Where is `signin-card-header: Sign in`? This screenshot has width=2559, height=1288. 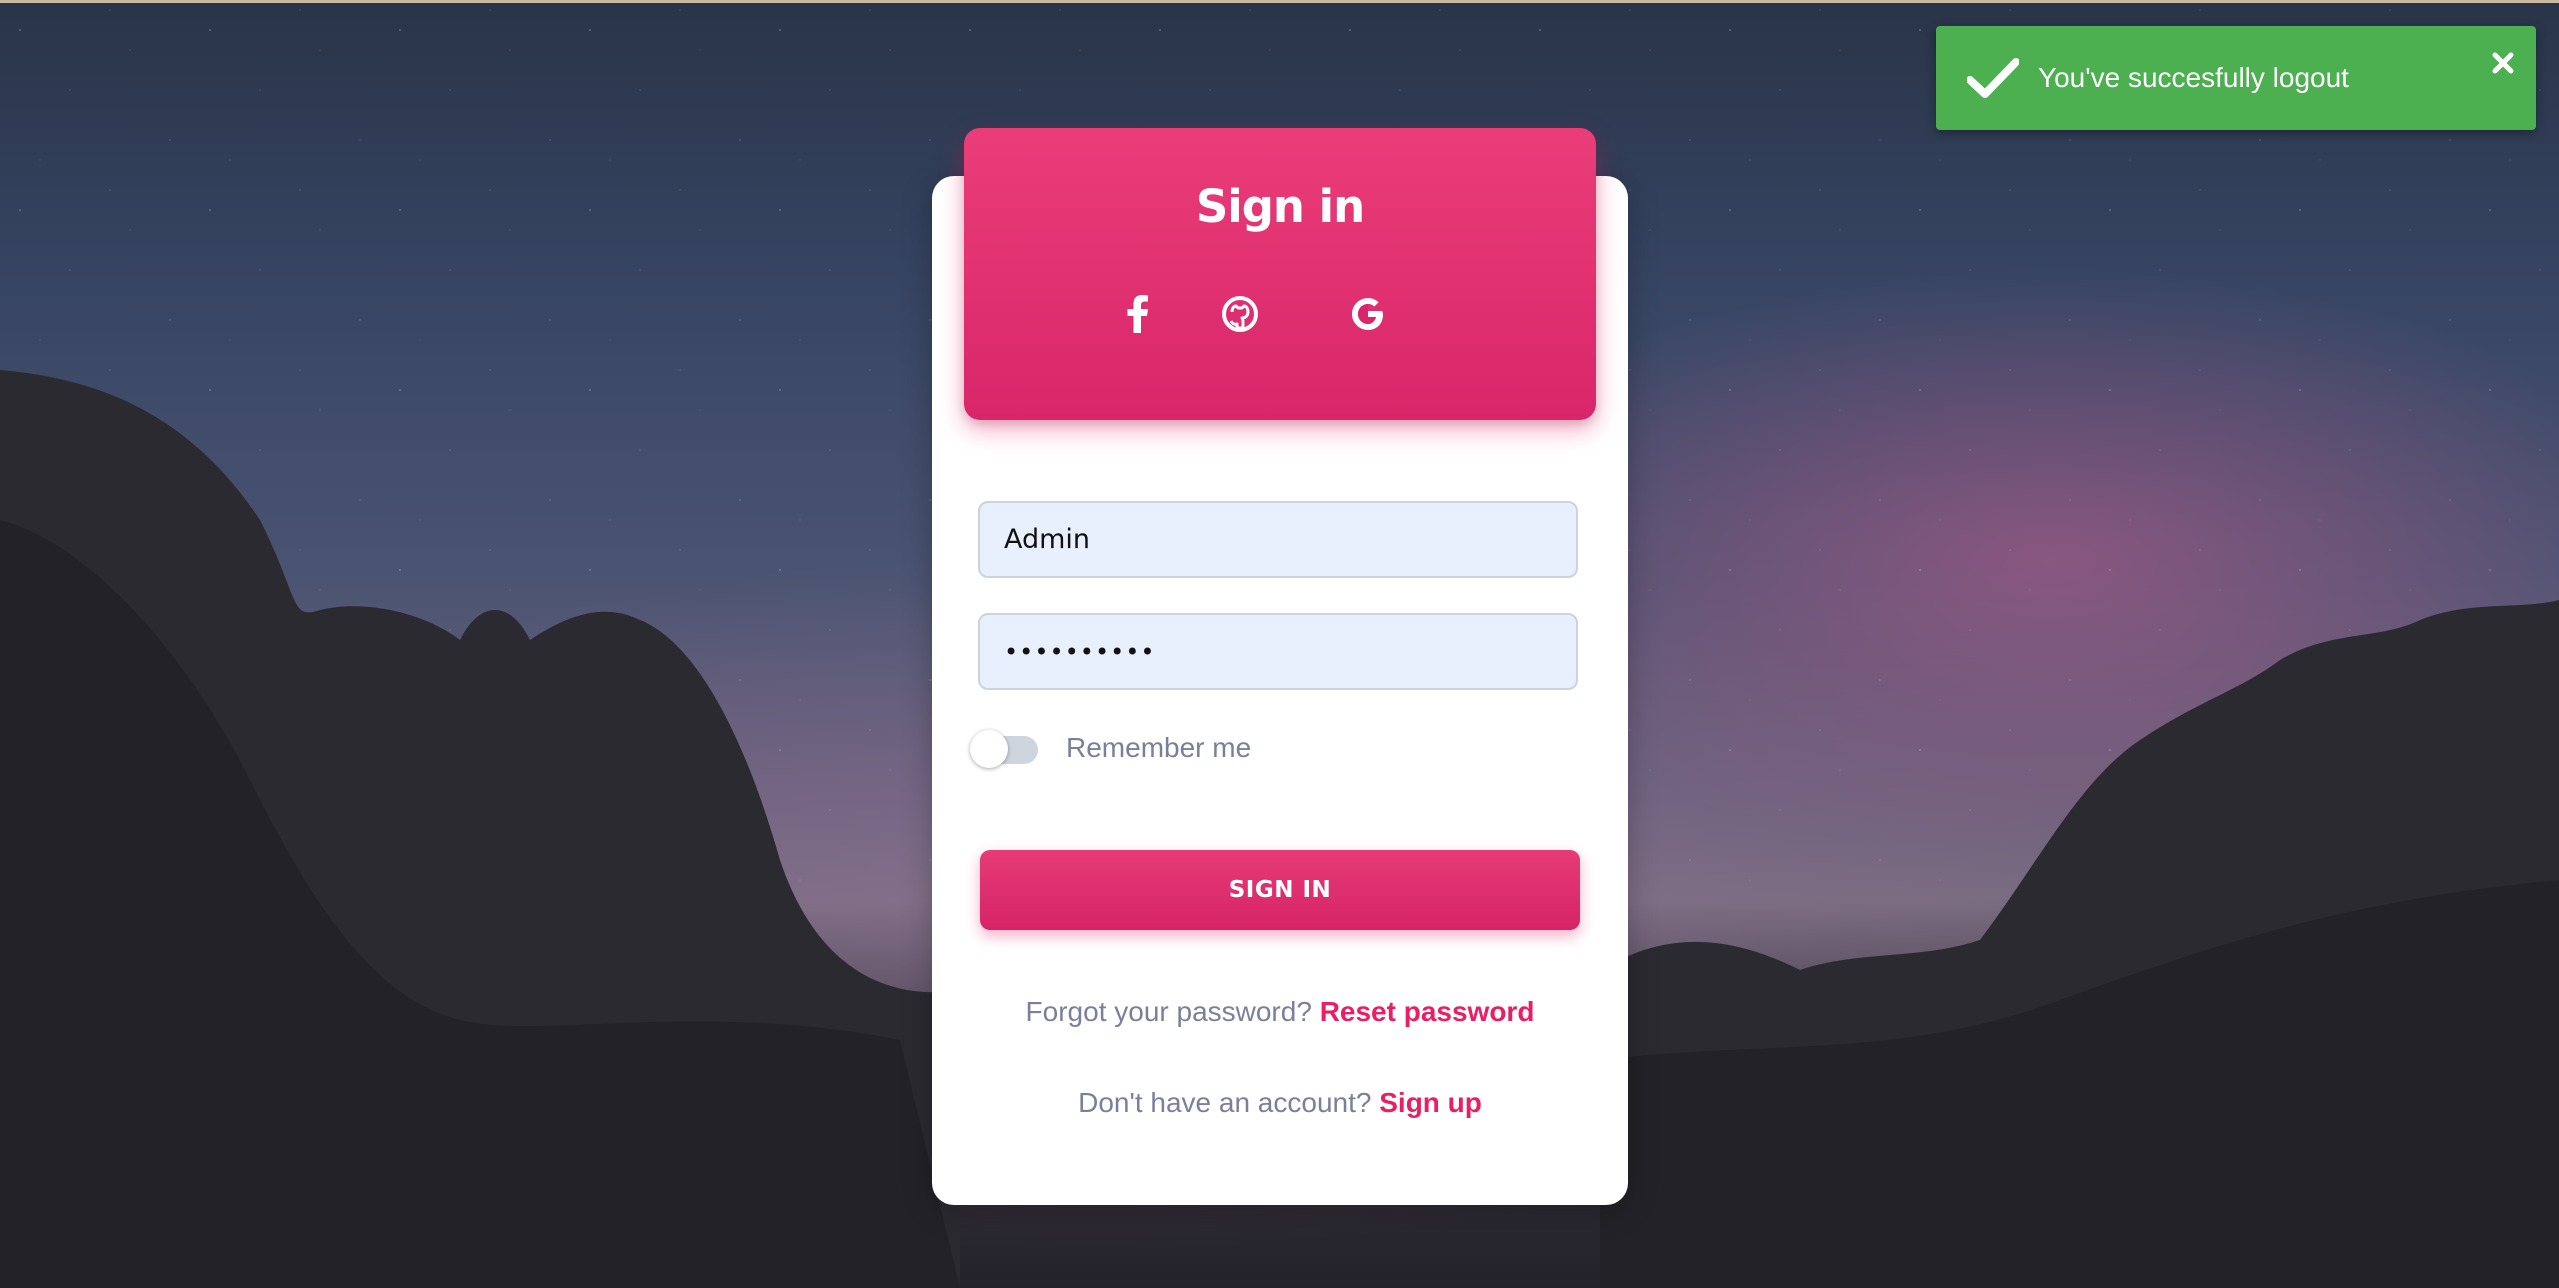
signin-card-header: Sign in is located at coordinates (1280, 274).